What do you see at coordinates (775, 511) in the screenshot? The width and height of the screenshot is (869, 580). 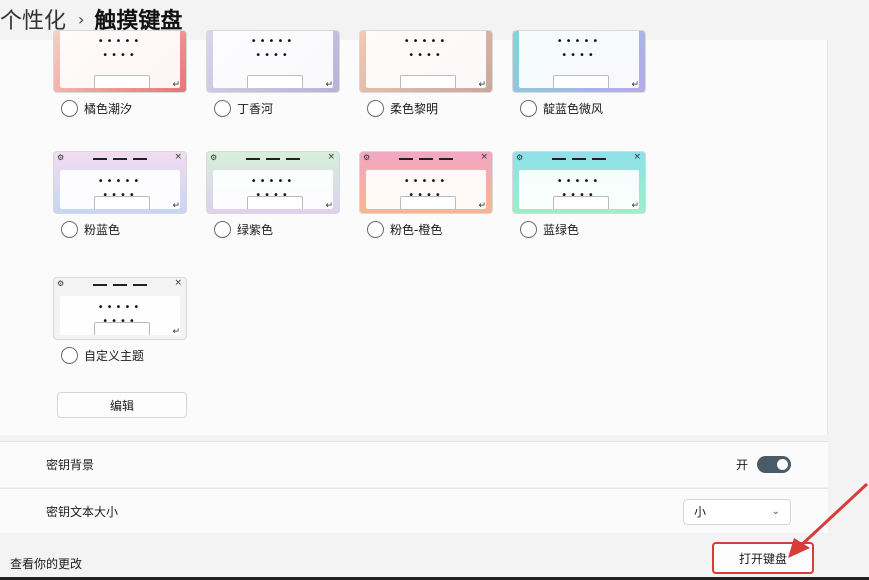 I see `chevron-down-icon: ⌄` at bounding box center [775, 511].